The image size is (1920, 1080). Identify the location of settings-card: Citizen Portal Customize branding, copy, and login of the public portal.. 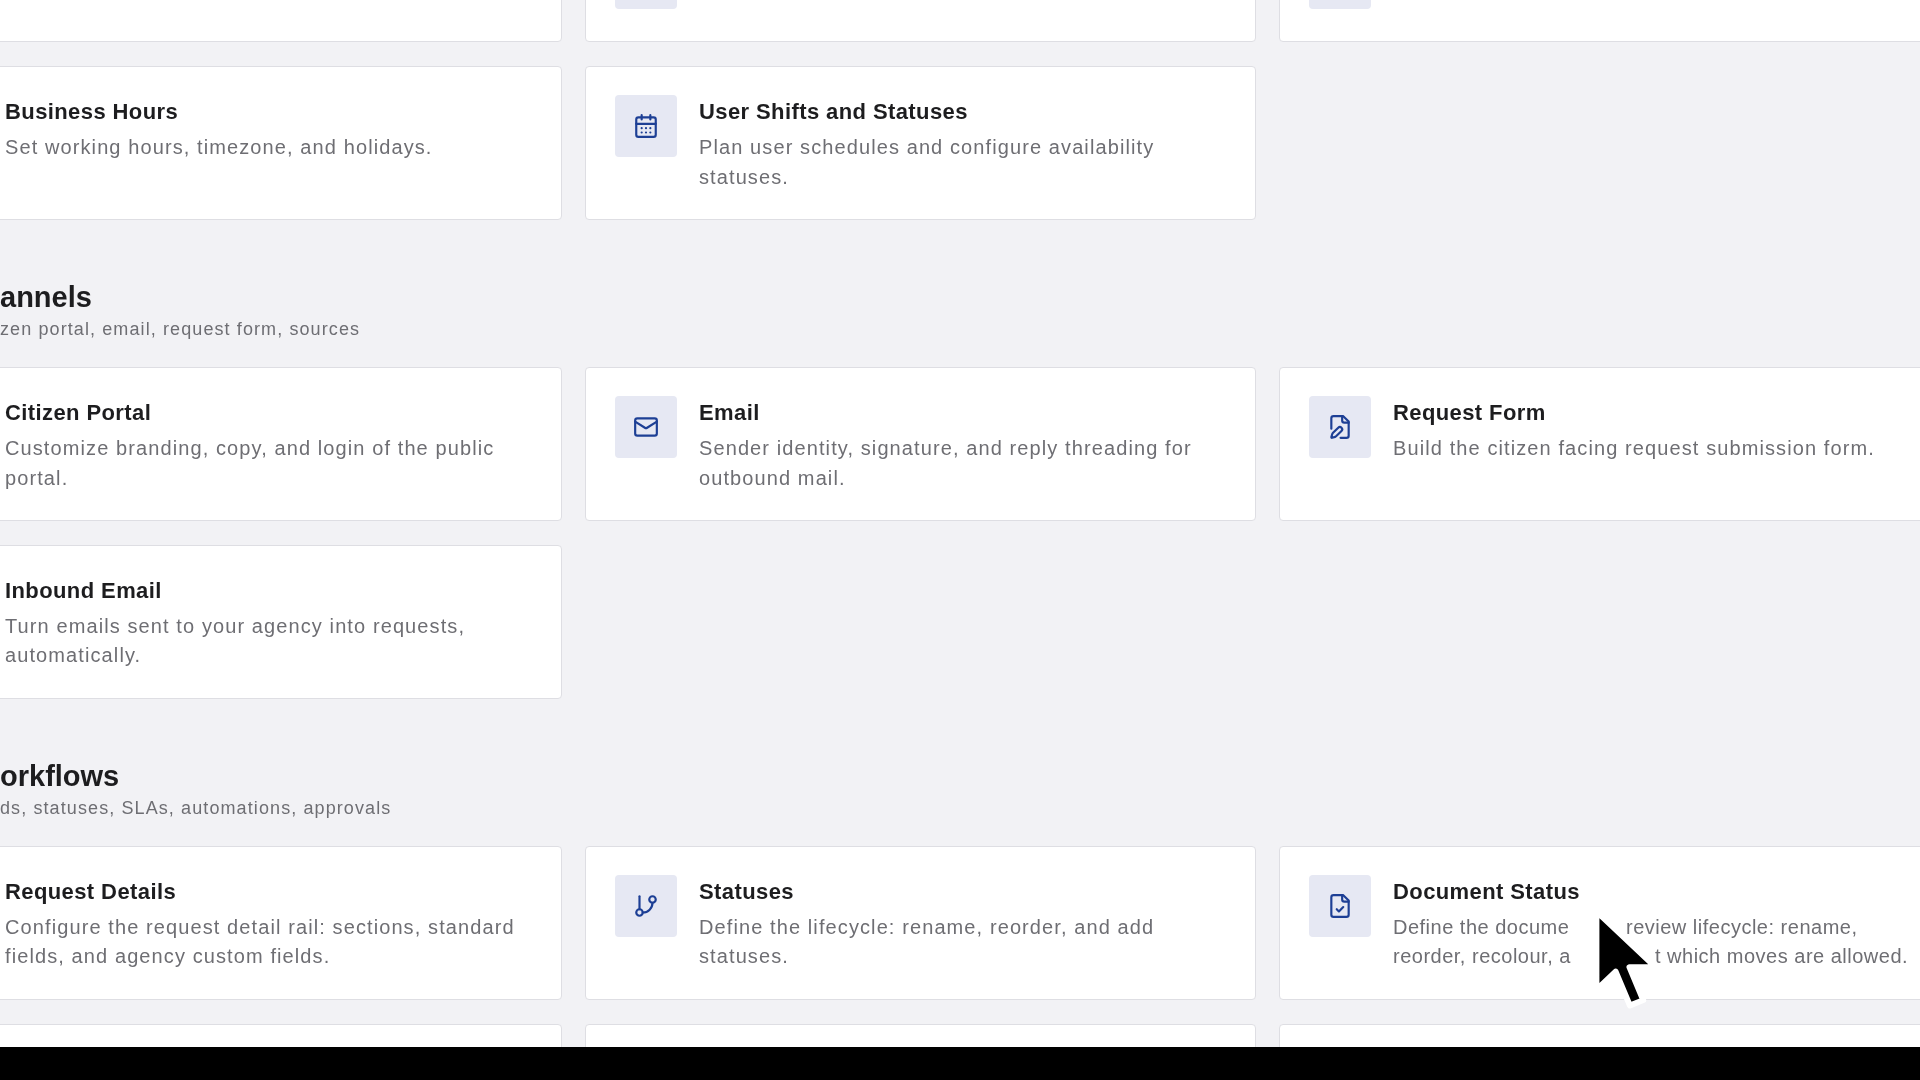
(281, 444).